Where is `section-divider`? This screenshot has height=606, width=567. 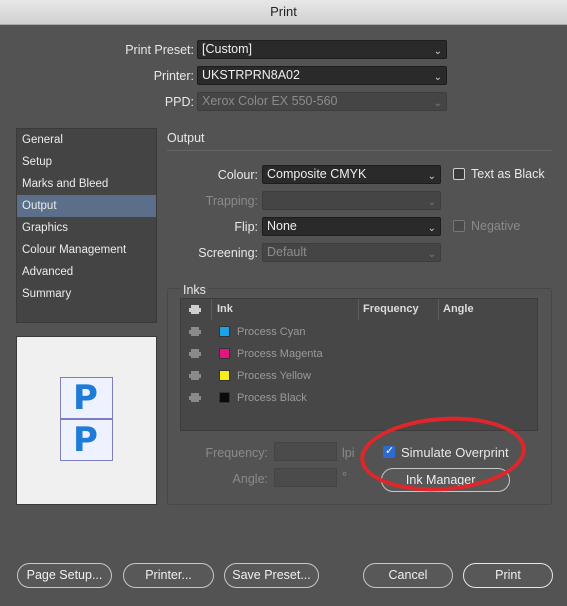
section-divider is located at coordinates (359, 150).